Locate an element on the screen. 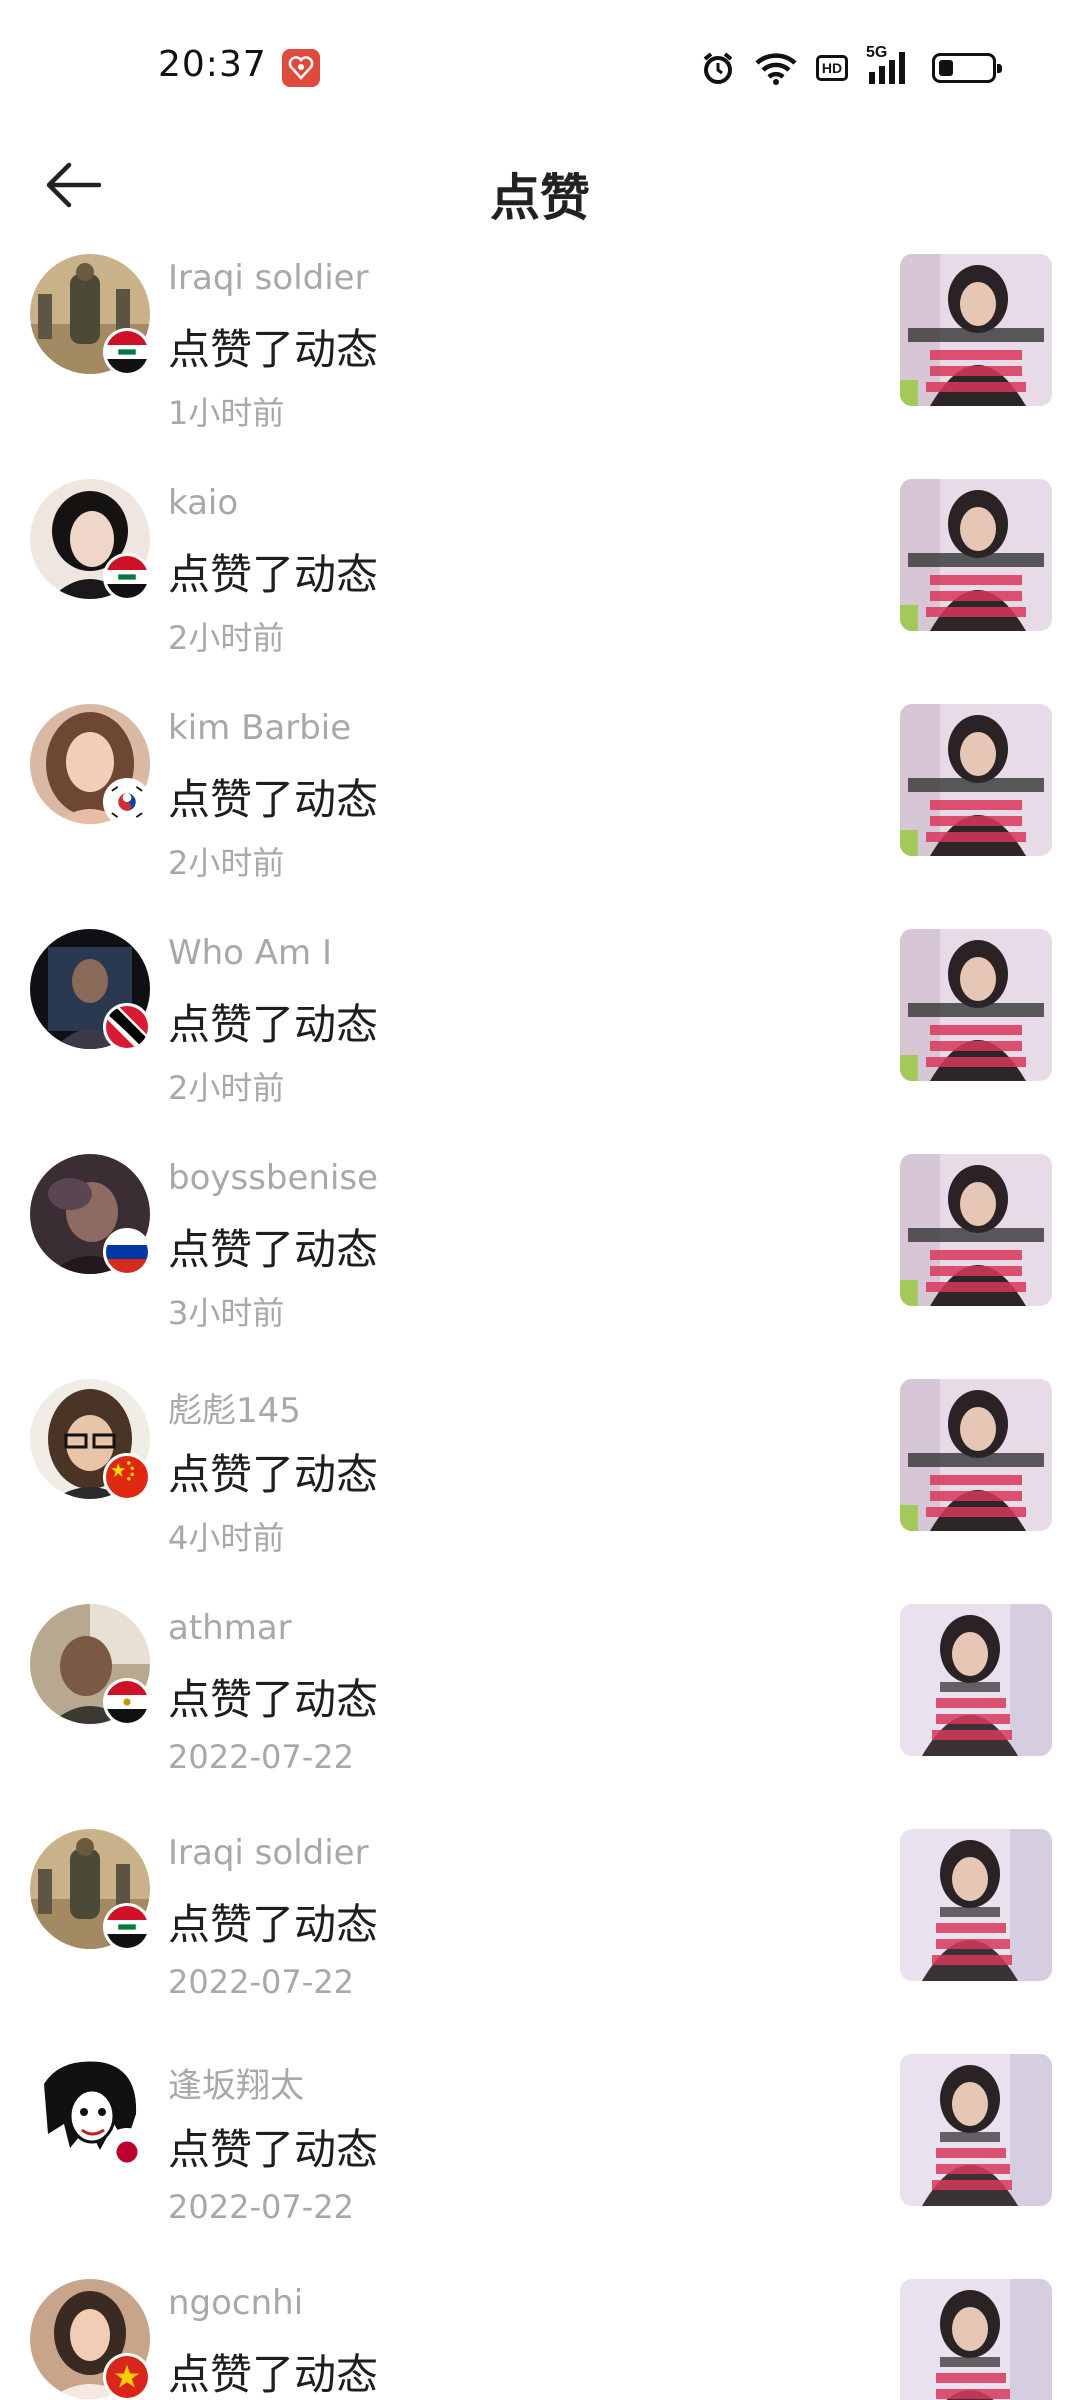 This screenshot has width=1080, height=2400. username: boyssbenise is located at coordinates (273, 1178).